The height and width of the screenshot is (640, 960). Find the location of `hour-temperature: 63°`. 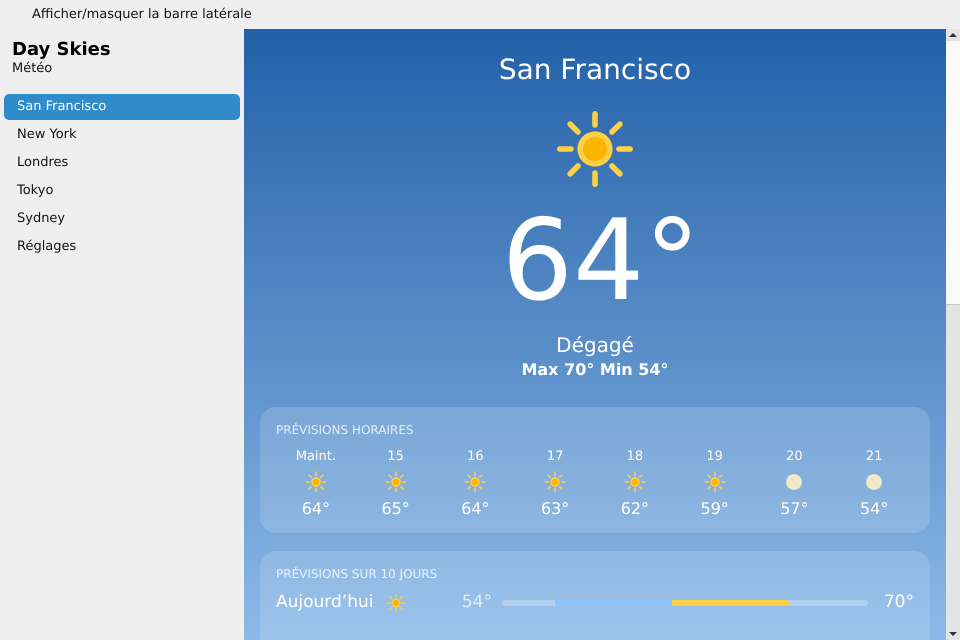

hour-temperature: 63° is located at coordinates (555, 509).